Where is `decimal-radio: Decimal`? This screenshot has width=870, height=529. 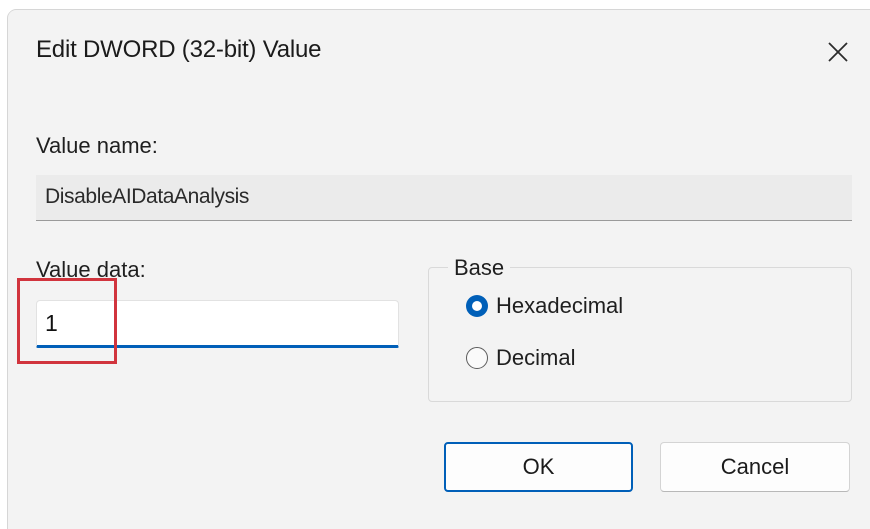
decimal-radio: Decimal is located at coordinates (520, 358).